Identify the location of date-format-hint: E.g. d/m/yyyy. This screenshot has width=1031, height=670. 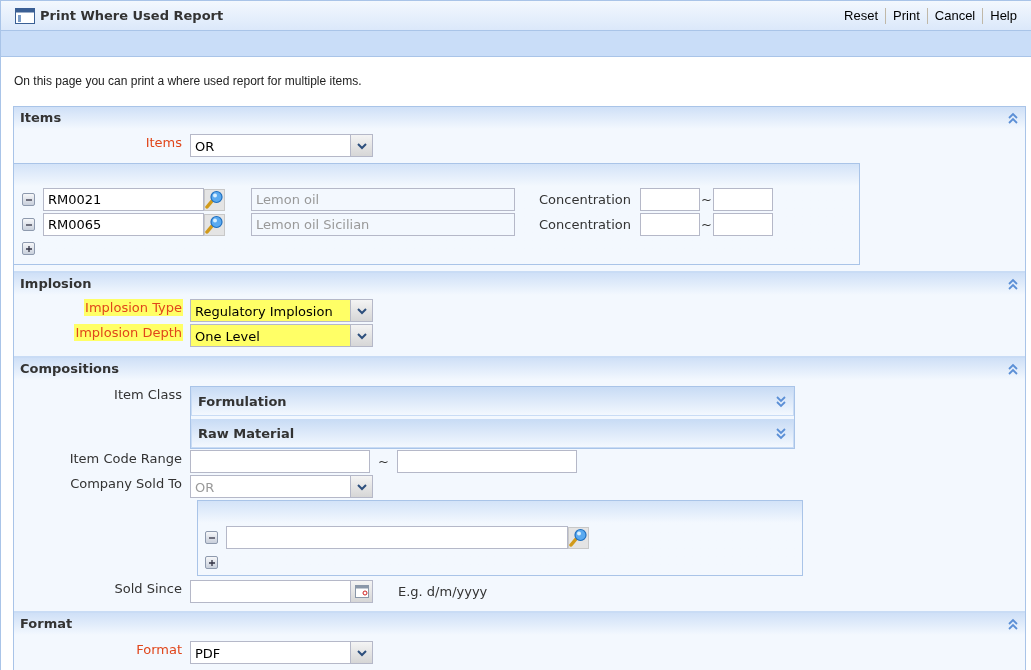
(443, 591).